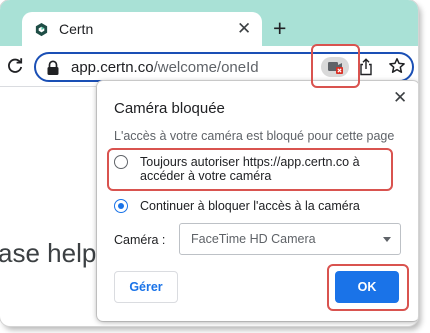 This screenshot has height=333, width=430. What do you see at coordinates (206, 176) in the screenshot?
I see `option-always-allow-line2: accéder à votre caméra` at bounding box center [206, 176].